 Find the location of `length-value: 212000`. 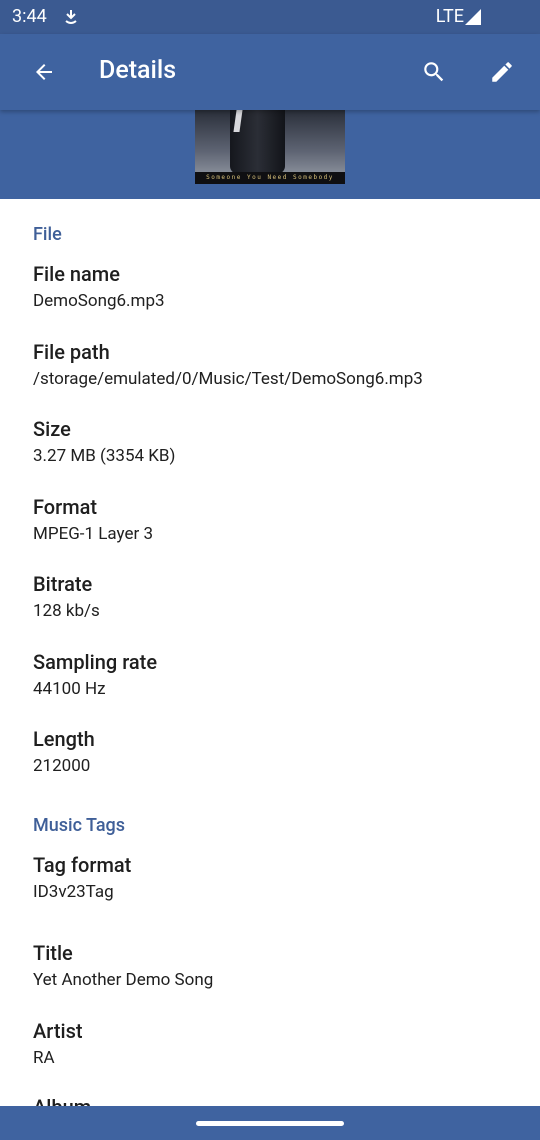

length-value: 212000 is located at coordinates (62, 766).